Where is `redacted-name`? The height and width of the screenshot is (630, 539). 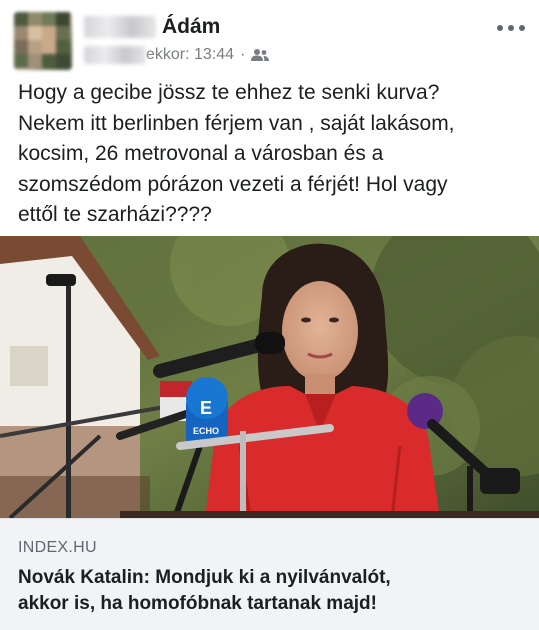 redacted-name is located at coordinates (120, 27).